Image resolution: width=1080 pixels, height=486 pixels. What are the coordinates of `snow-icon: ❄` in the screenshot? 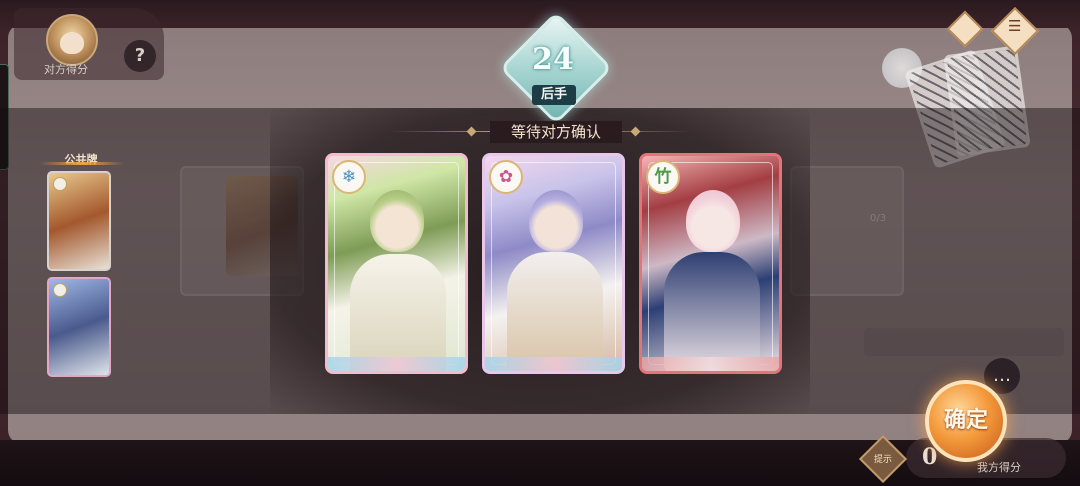 It's located at (349, 177).